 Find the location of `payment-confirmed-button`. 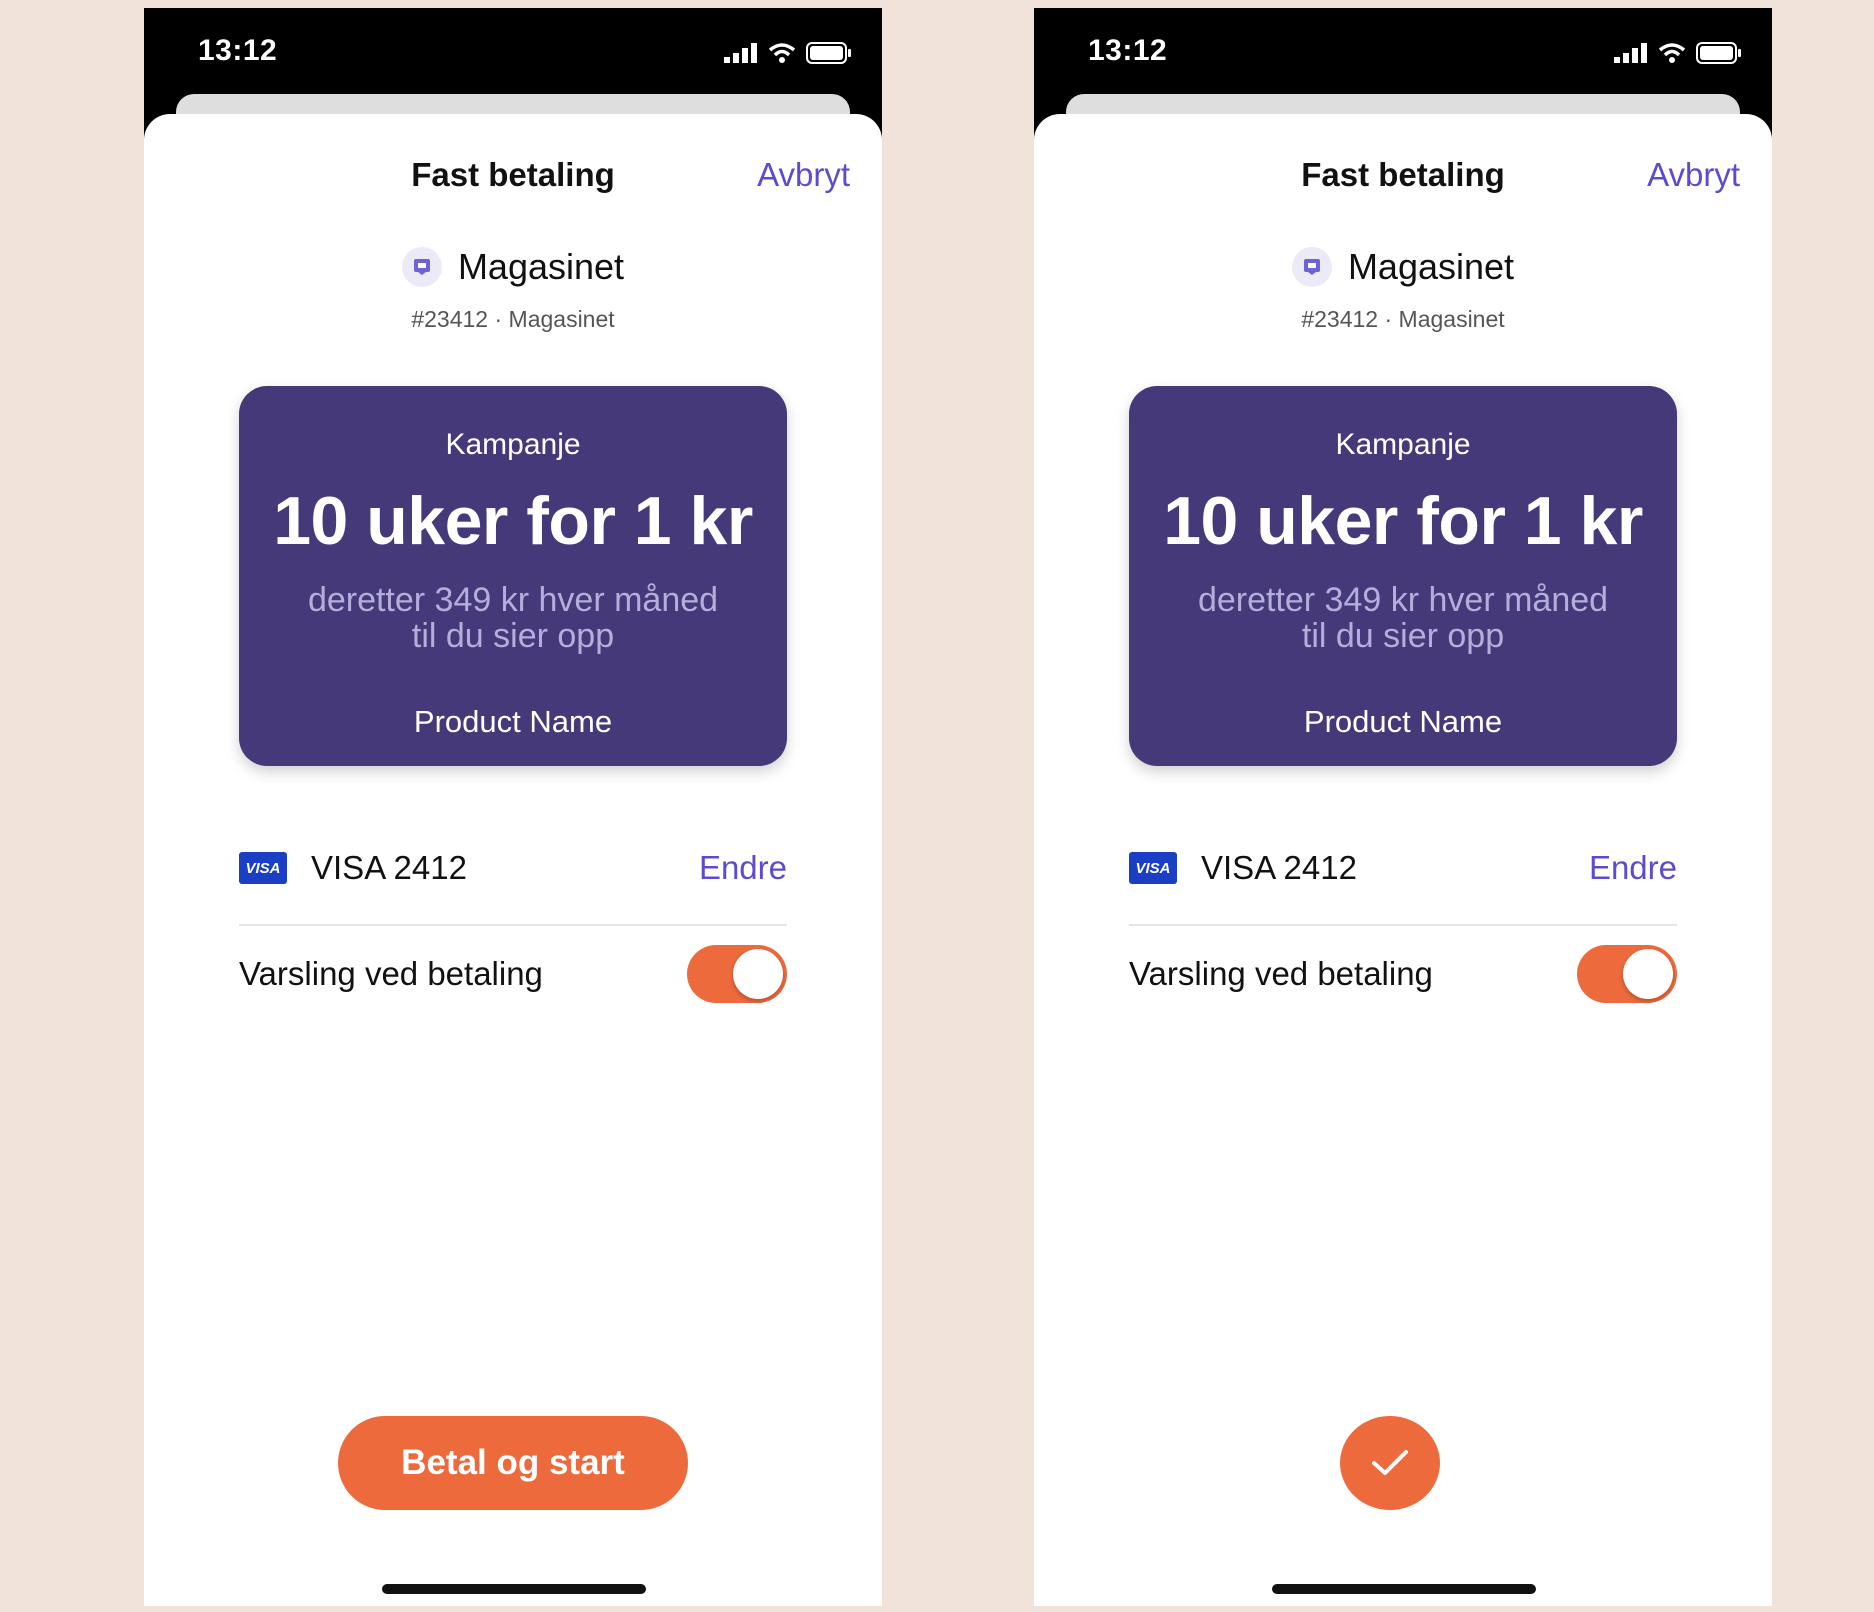

payment-confirmed-button is located at coordinates (1390, 1463).